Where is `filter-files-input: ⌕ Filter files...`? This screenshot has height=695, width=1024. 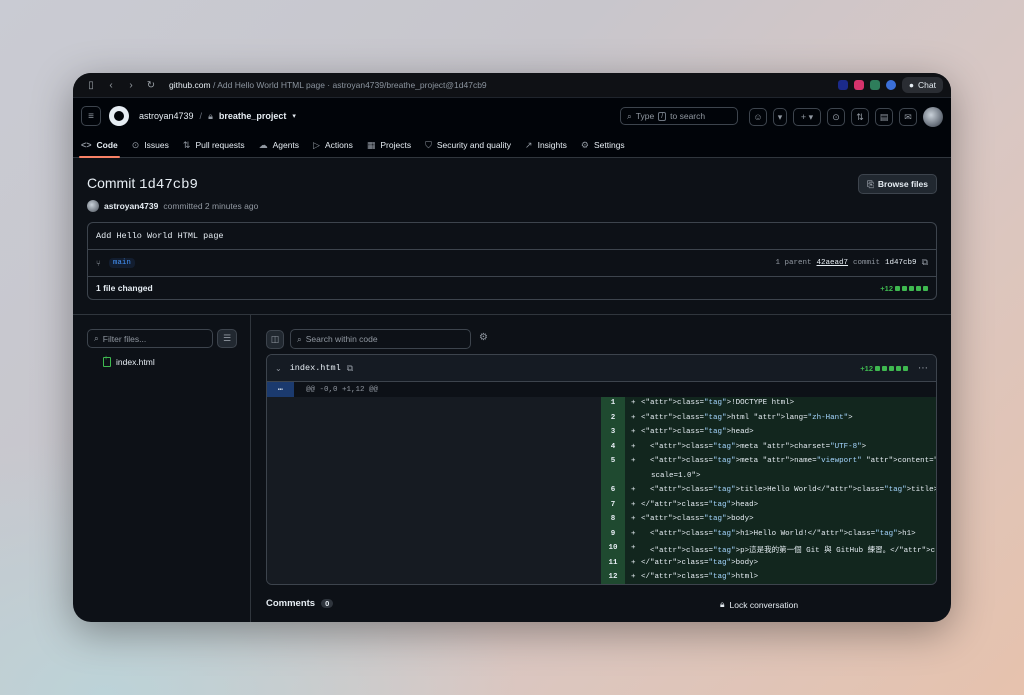 filter-files-input: ⌕ Filter files... is located at coordinates (150, 338).